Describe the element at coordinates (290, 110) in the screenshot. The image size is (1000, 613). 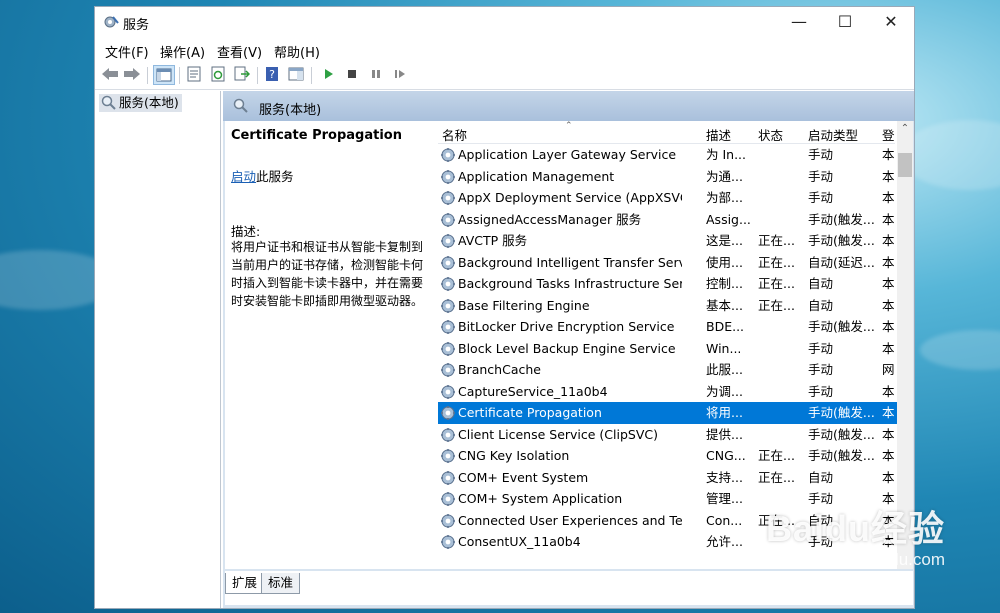
I see `panel-header-title: 服务(本地)` at that location.